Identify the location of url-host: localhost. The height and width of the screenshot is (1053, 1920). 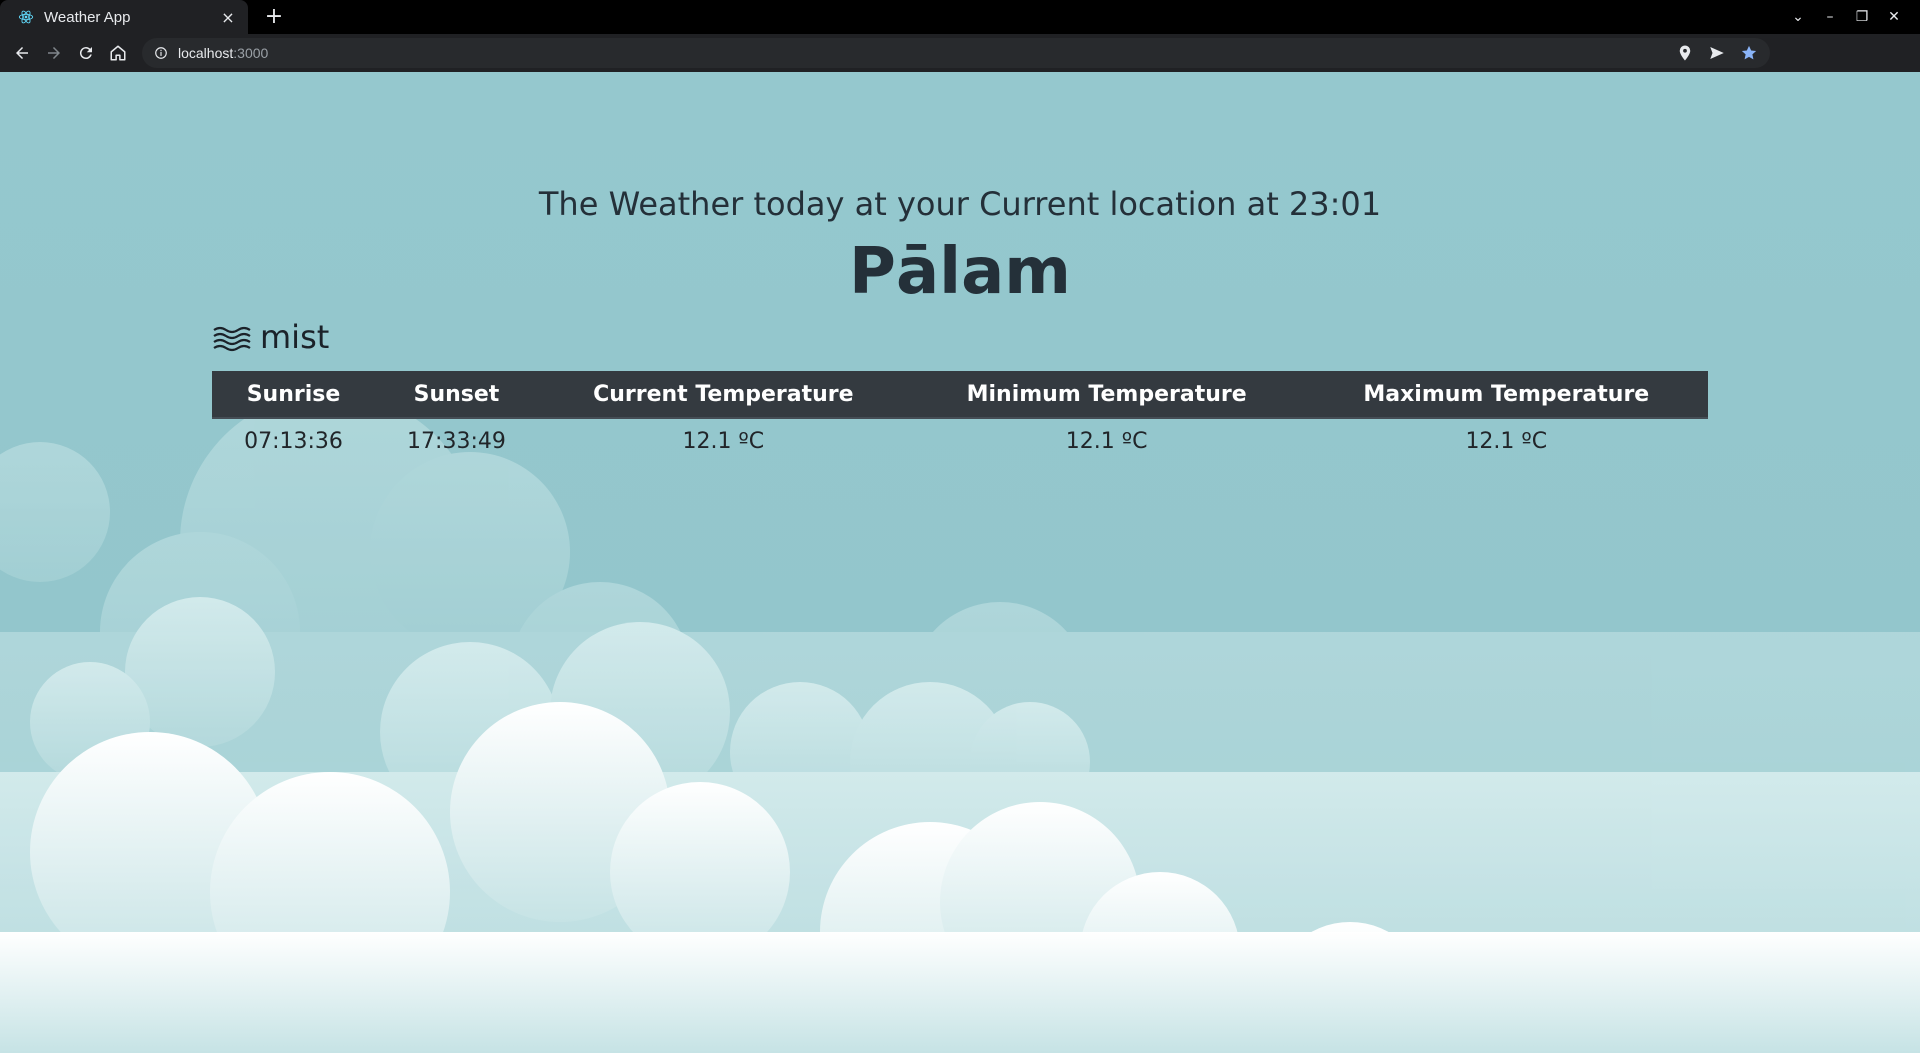
(206, 53).